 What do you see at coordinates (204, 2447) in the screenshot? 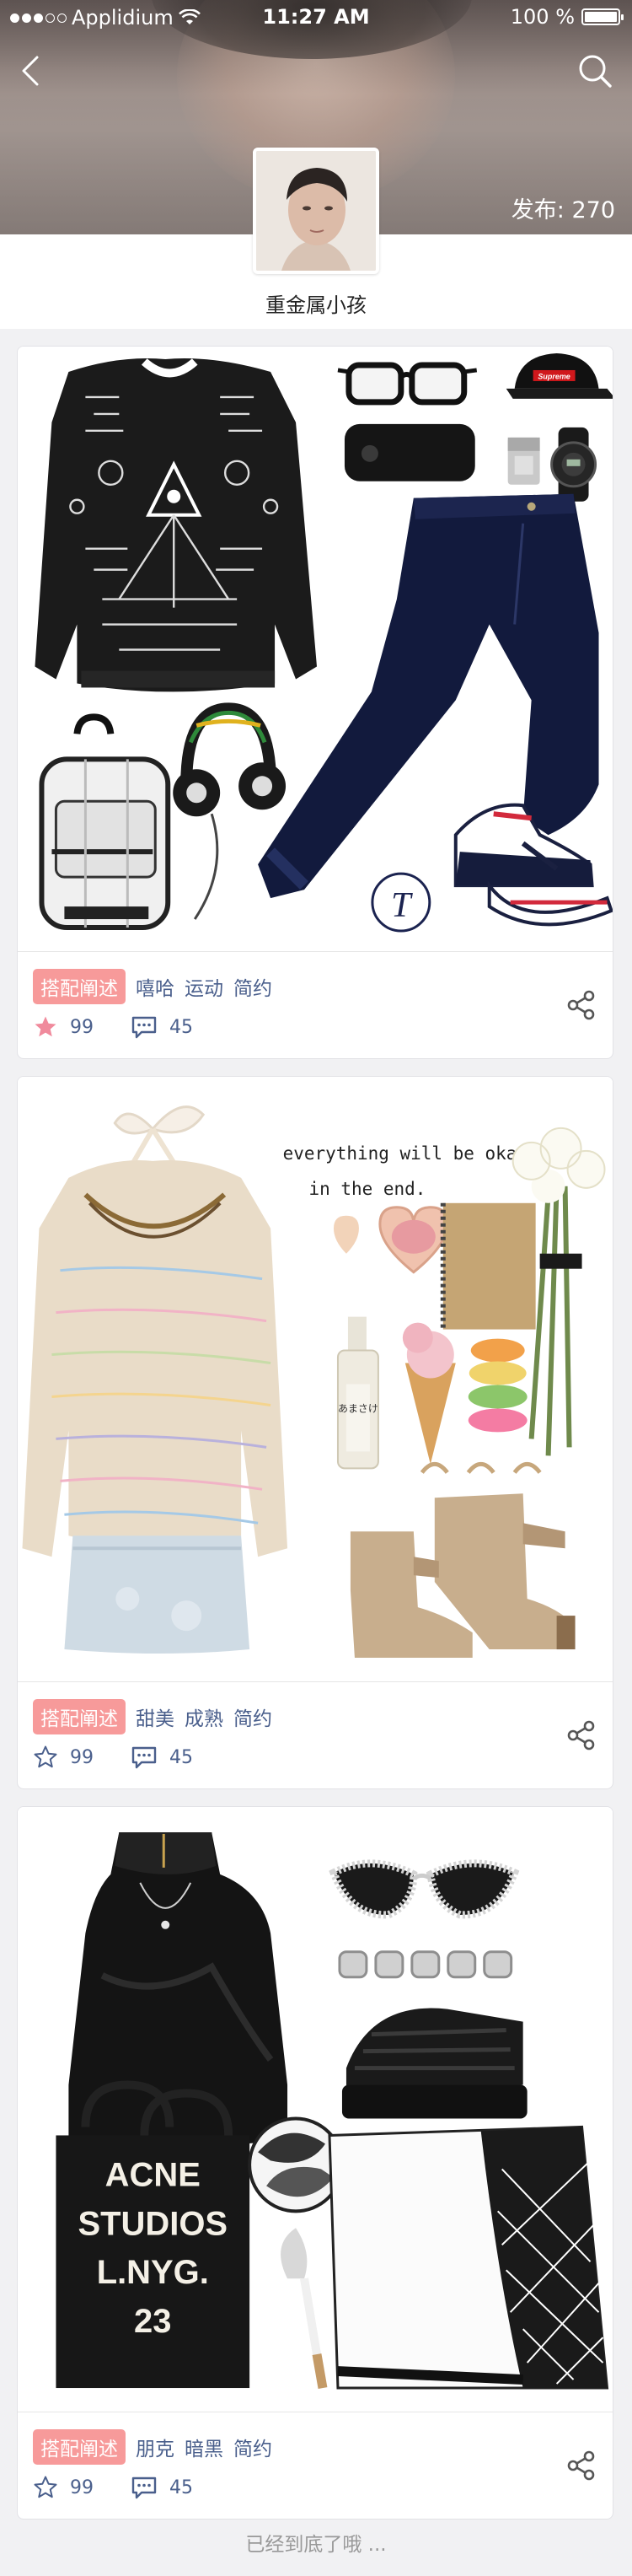
I see `tag-link: 暗黑` at bounding box center [204, 2447].